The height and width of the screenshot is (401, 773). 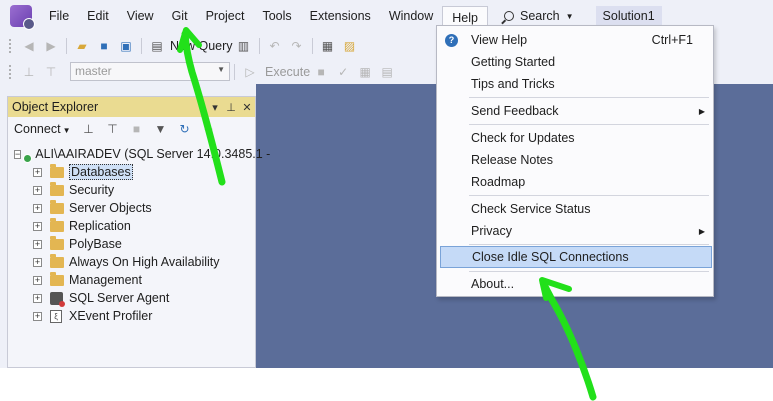 I want to click on tree-node-management: + Management, so click(x=131, y=280).